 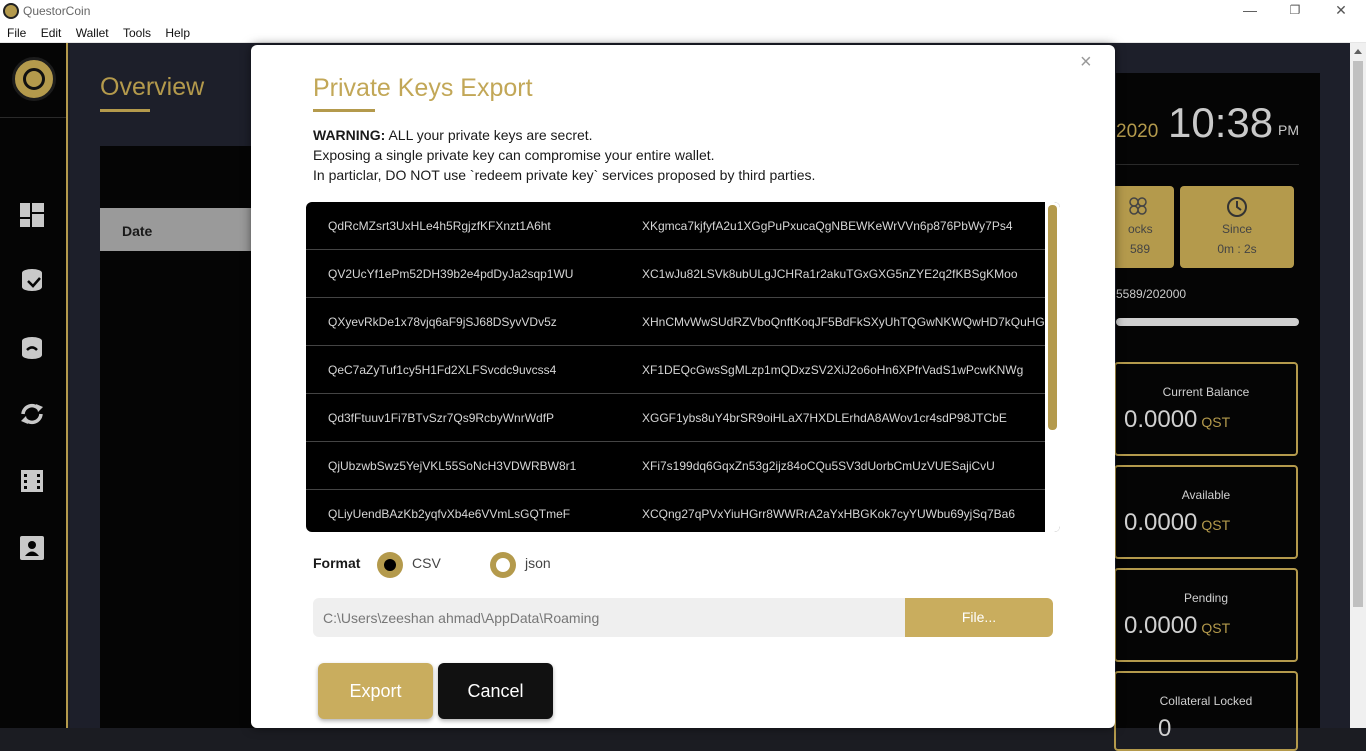 What do you see at coordinates (32, 414) in the screenshot?
I see `transactions-icon` at bounding box center [32, 414].